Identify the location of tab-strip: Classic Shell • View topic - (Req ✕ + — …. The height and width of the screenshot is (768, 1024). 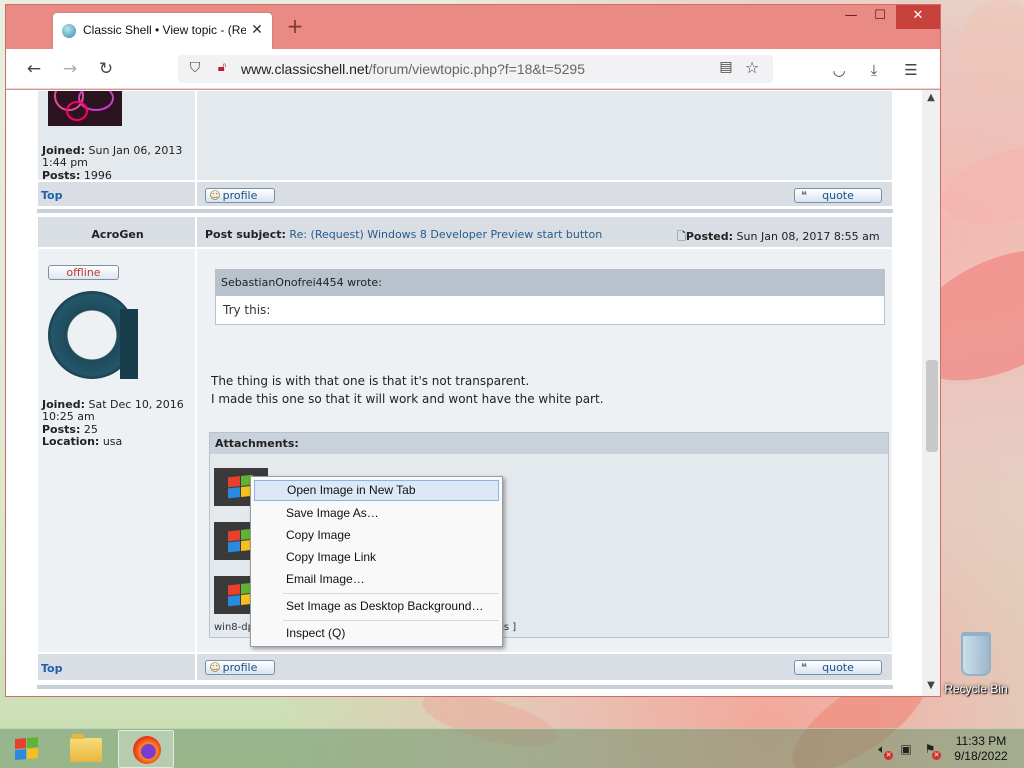
(473, 27).